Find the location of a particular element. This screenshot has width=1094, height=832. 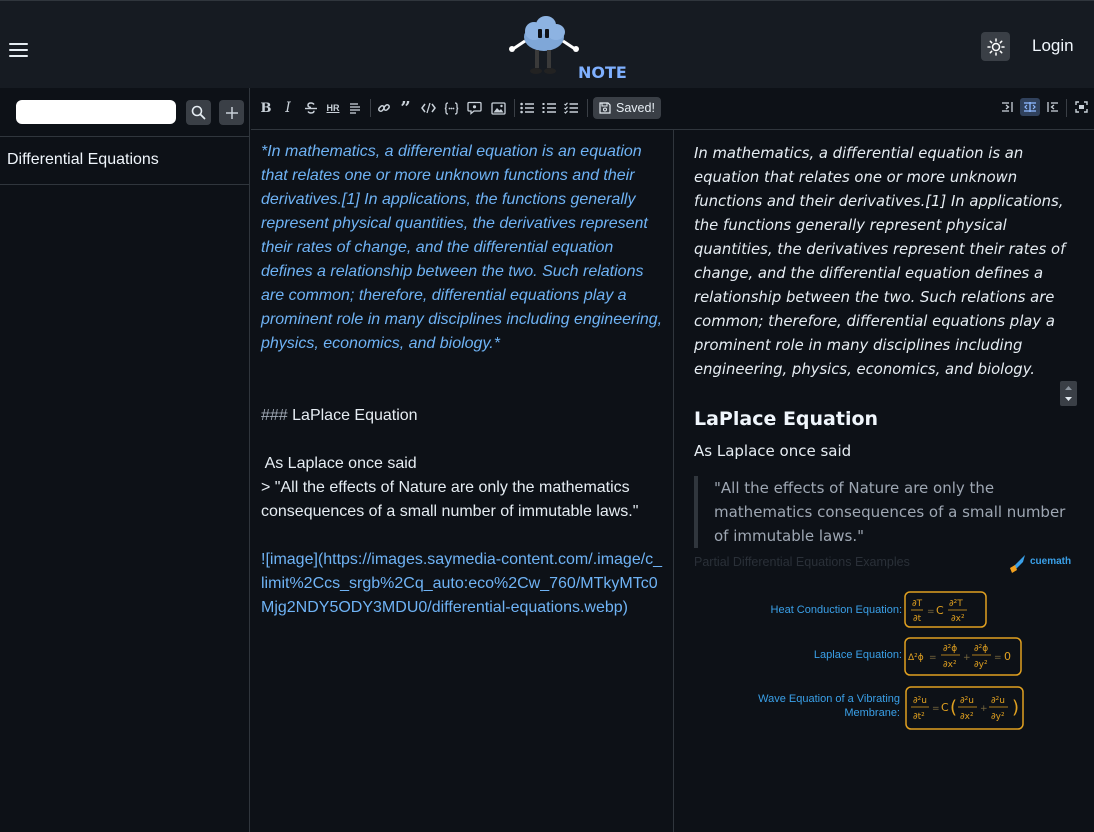

menu-icon is located at coordinates (18, 50).